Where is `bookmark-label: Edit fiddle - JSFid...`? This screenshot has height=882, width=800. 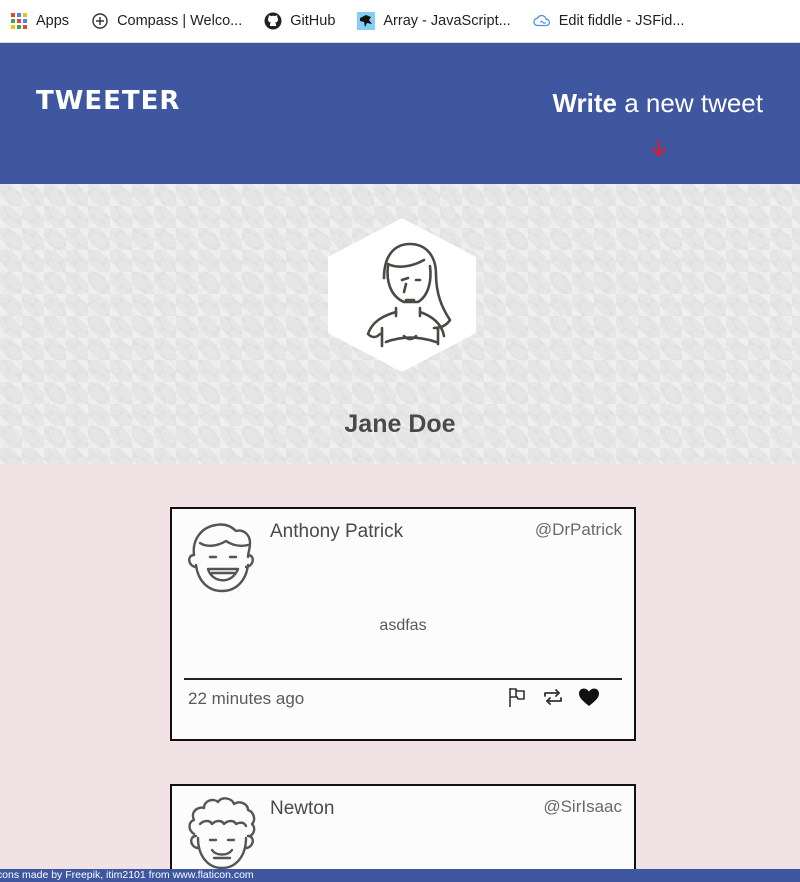 bookmark-label: Edit fiddle - JSFid... is located at coordinates (621, 21).